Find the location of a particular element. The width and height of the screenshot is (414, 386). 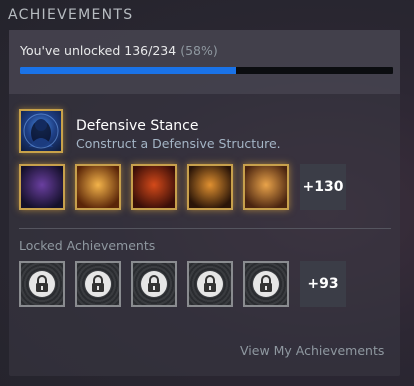

progress-count: You've unlocked 136/234 is located at coordinates (98, 50).